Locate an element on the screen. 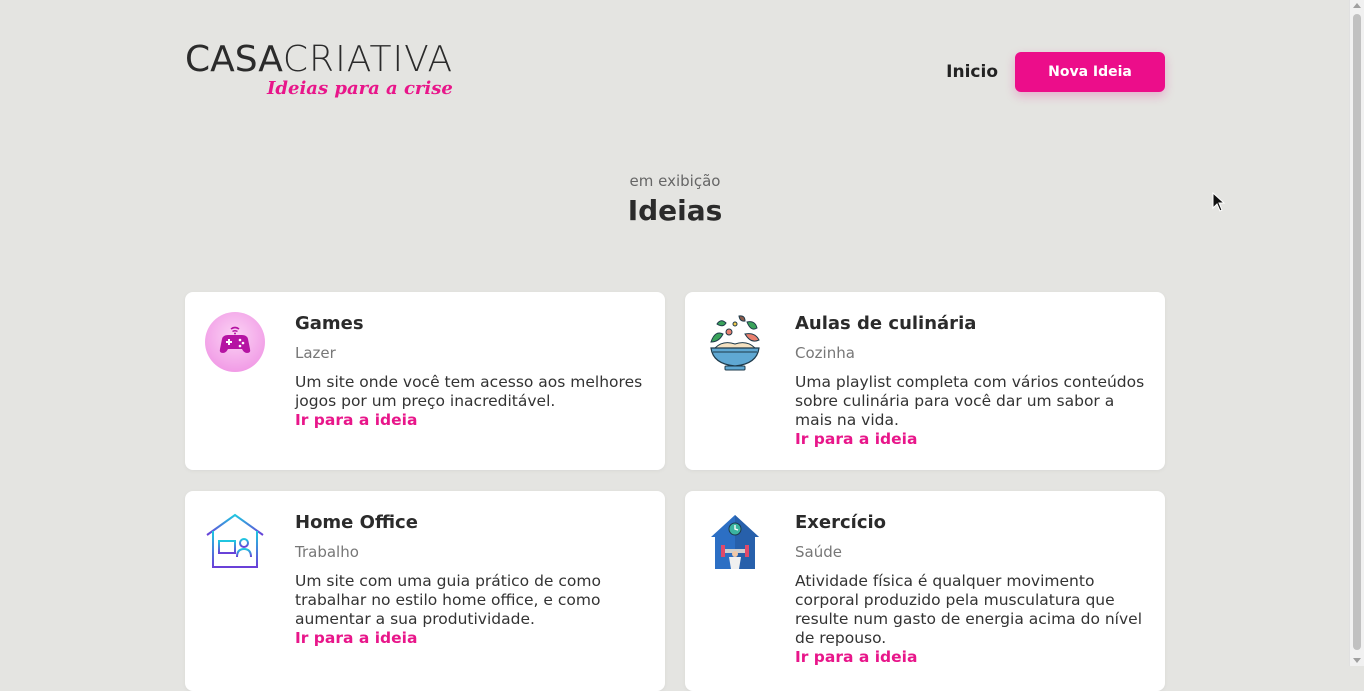  new-idea-button: Nova Ideia is located at coordinates (1090, 72).